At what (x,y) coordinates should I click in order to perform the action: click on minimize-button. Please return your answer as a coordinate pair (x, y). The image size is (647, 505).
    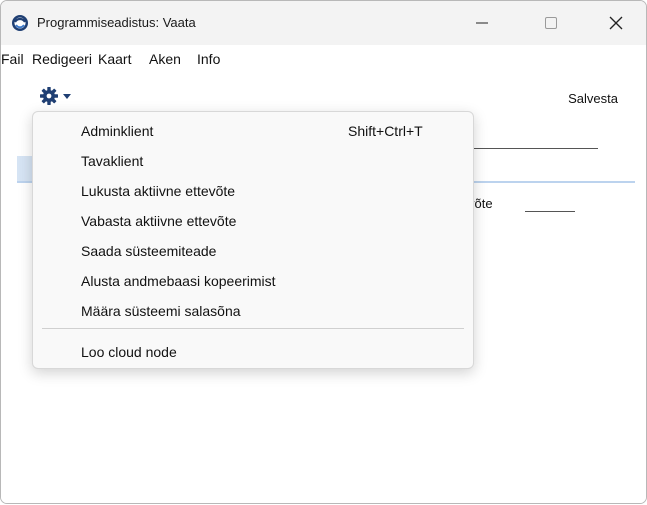
    Looking at the image, I should click on (482, 23).